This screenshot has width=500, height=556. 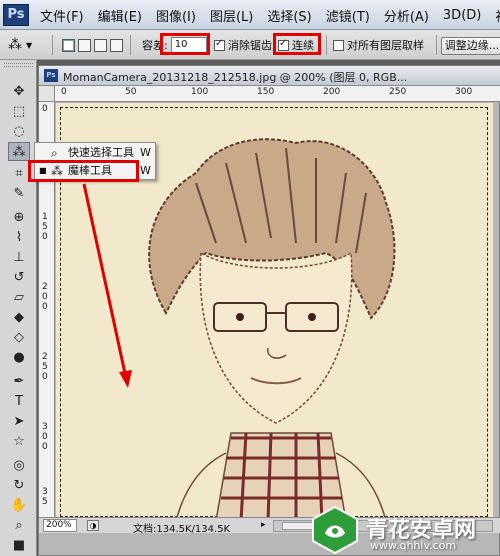 What do you see at coordinates (19, 421) in the screenshot?
I see `path-selection-tool-icon: ➤` at bounding box center [19, 421].